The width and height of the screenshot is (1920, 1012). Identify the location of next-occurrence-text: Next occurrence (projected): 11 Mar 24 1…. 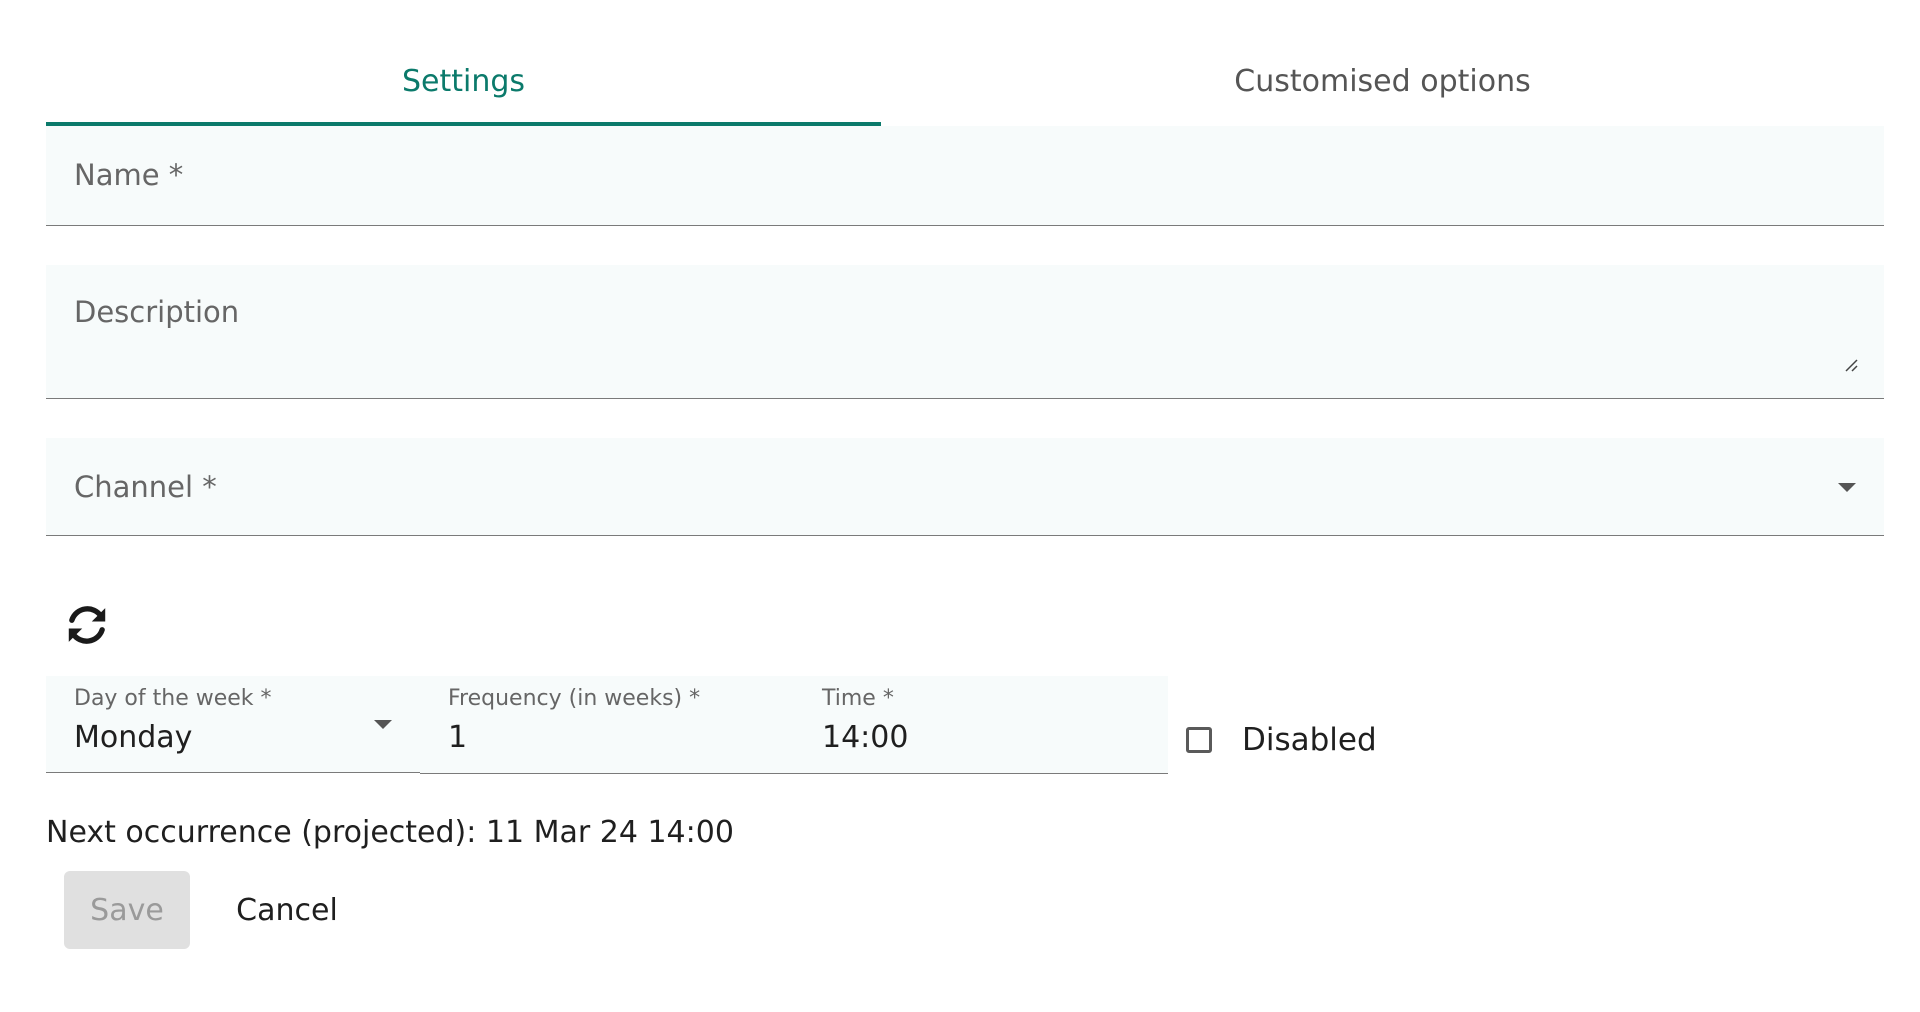
(390, 832).